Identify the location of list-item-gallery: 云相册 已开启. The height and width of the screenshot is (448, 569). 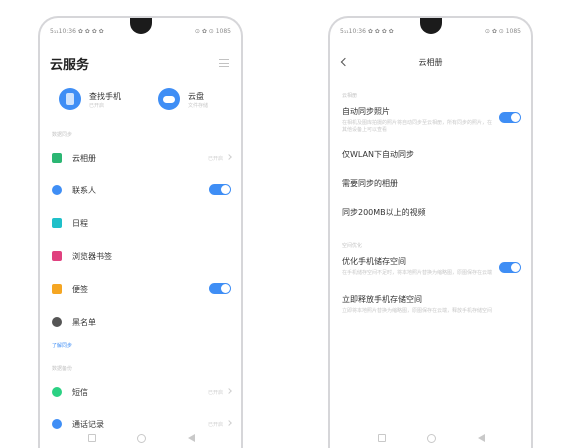
(142, 159).